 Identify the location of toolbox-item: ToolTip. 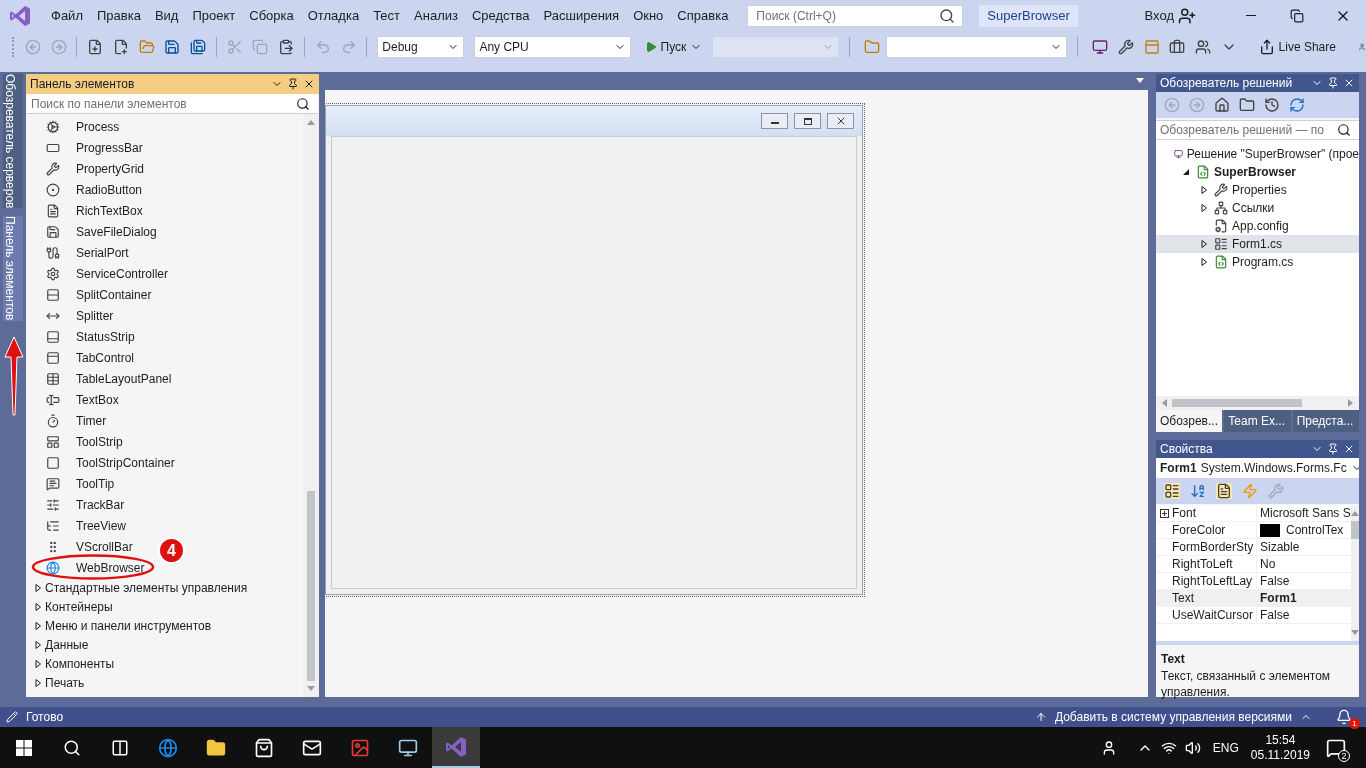
(72, 483).